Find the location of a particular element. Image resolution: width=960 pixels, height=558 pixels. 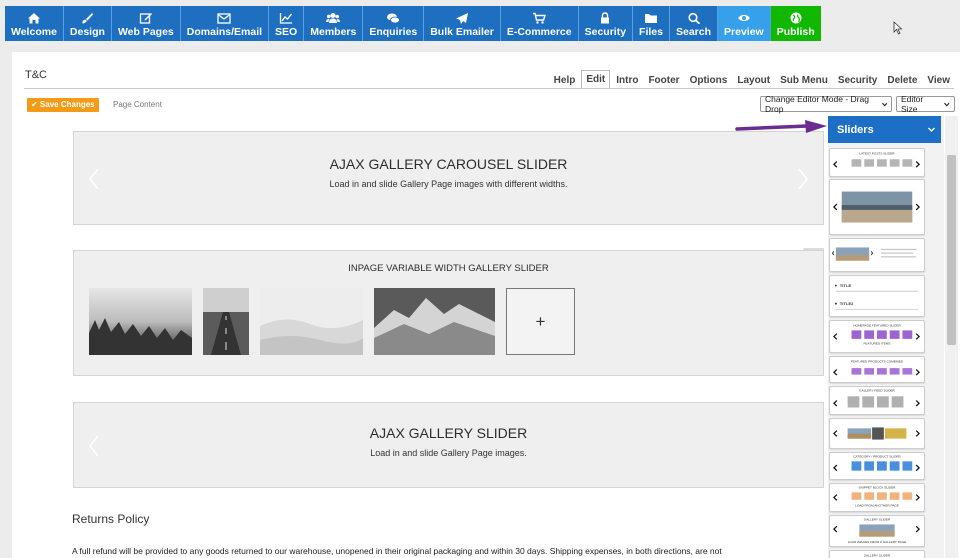

save-changes-button: ✔ Save Changes is located at coordinates (63, 105).